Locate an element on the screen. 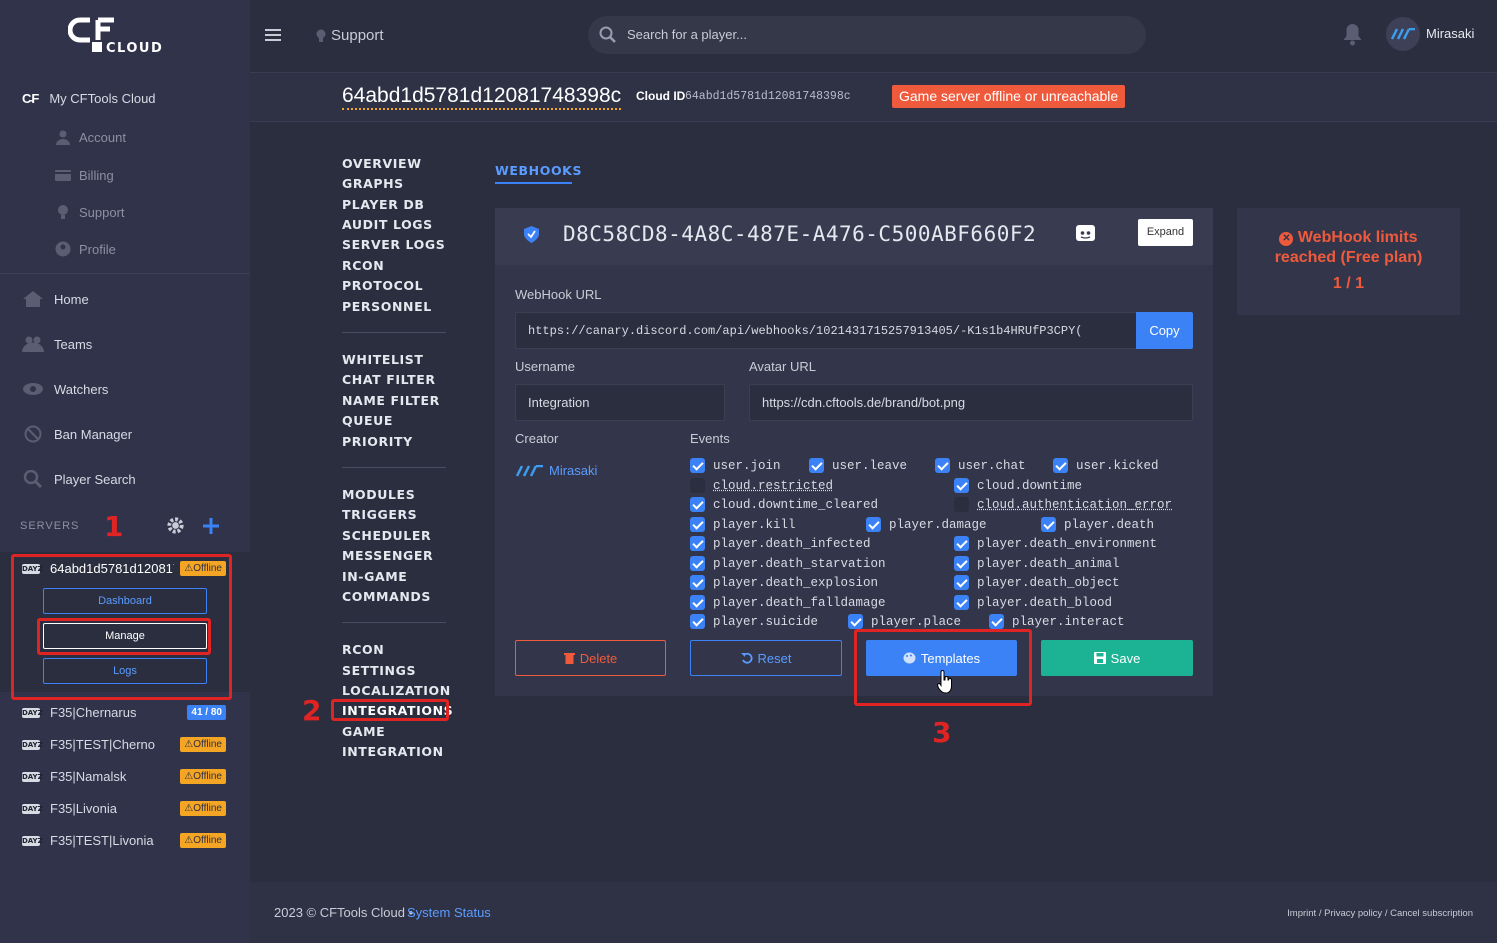  nav-game: GAME is located at coordinates (363, 731).